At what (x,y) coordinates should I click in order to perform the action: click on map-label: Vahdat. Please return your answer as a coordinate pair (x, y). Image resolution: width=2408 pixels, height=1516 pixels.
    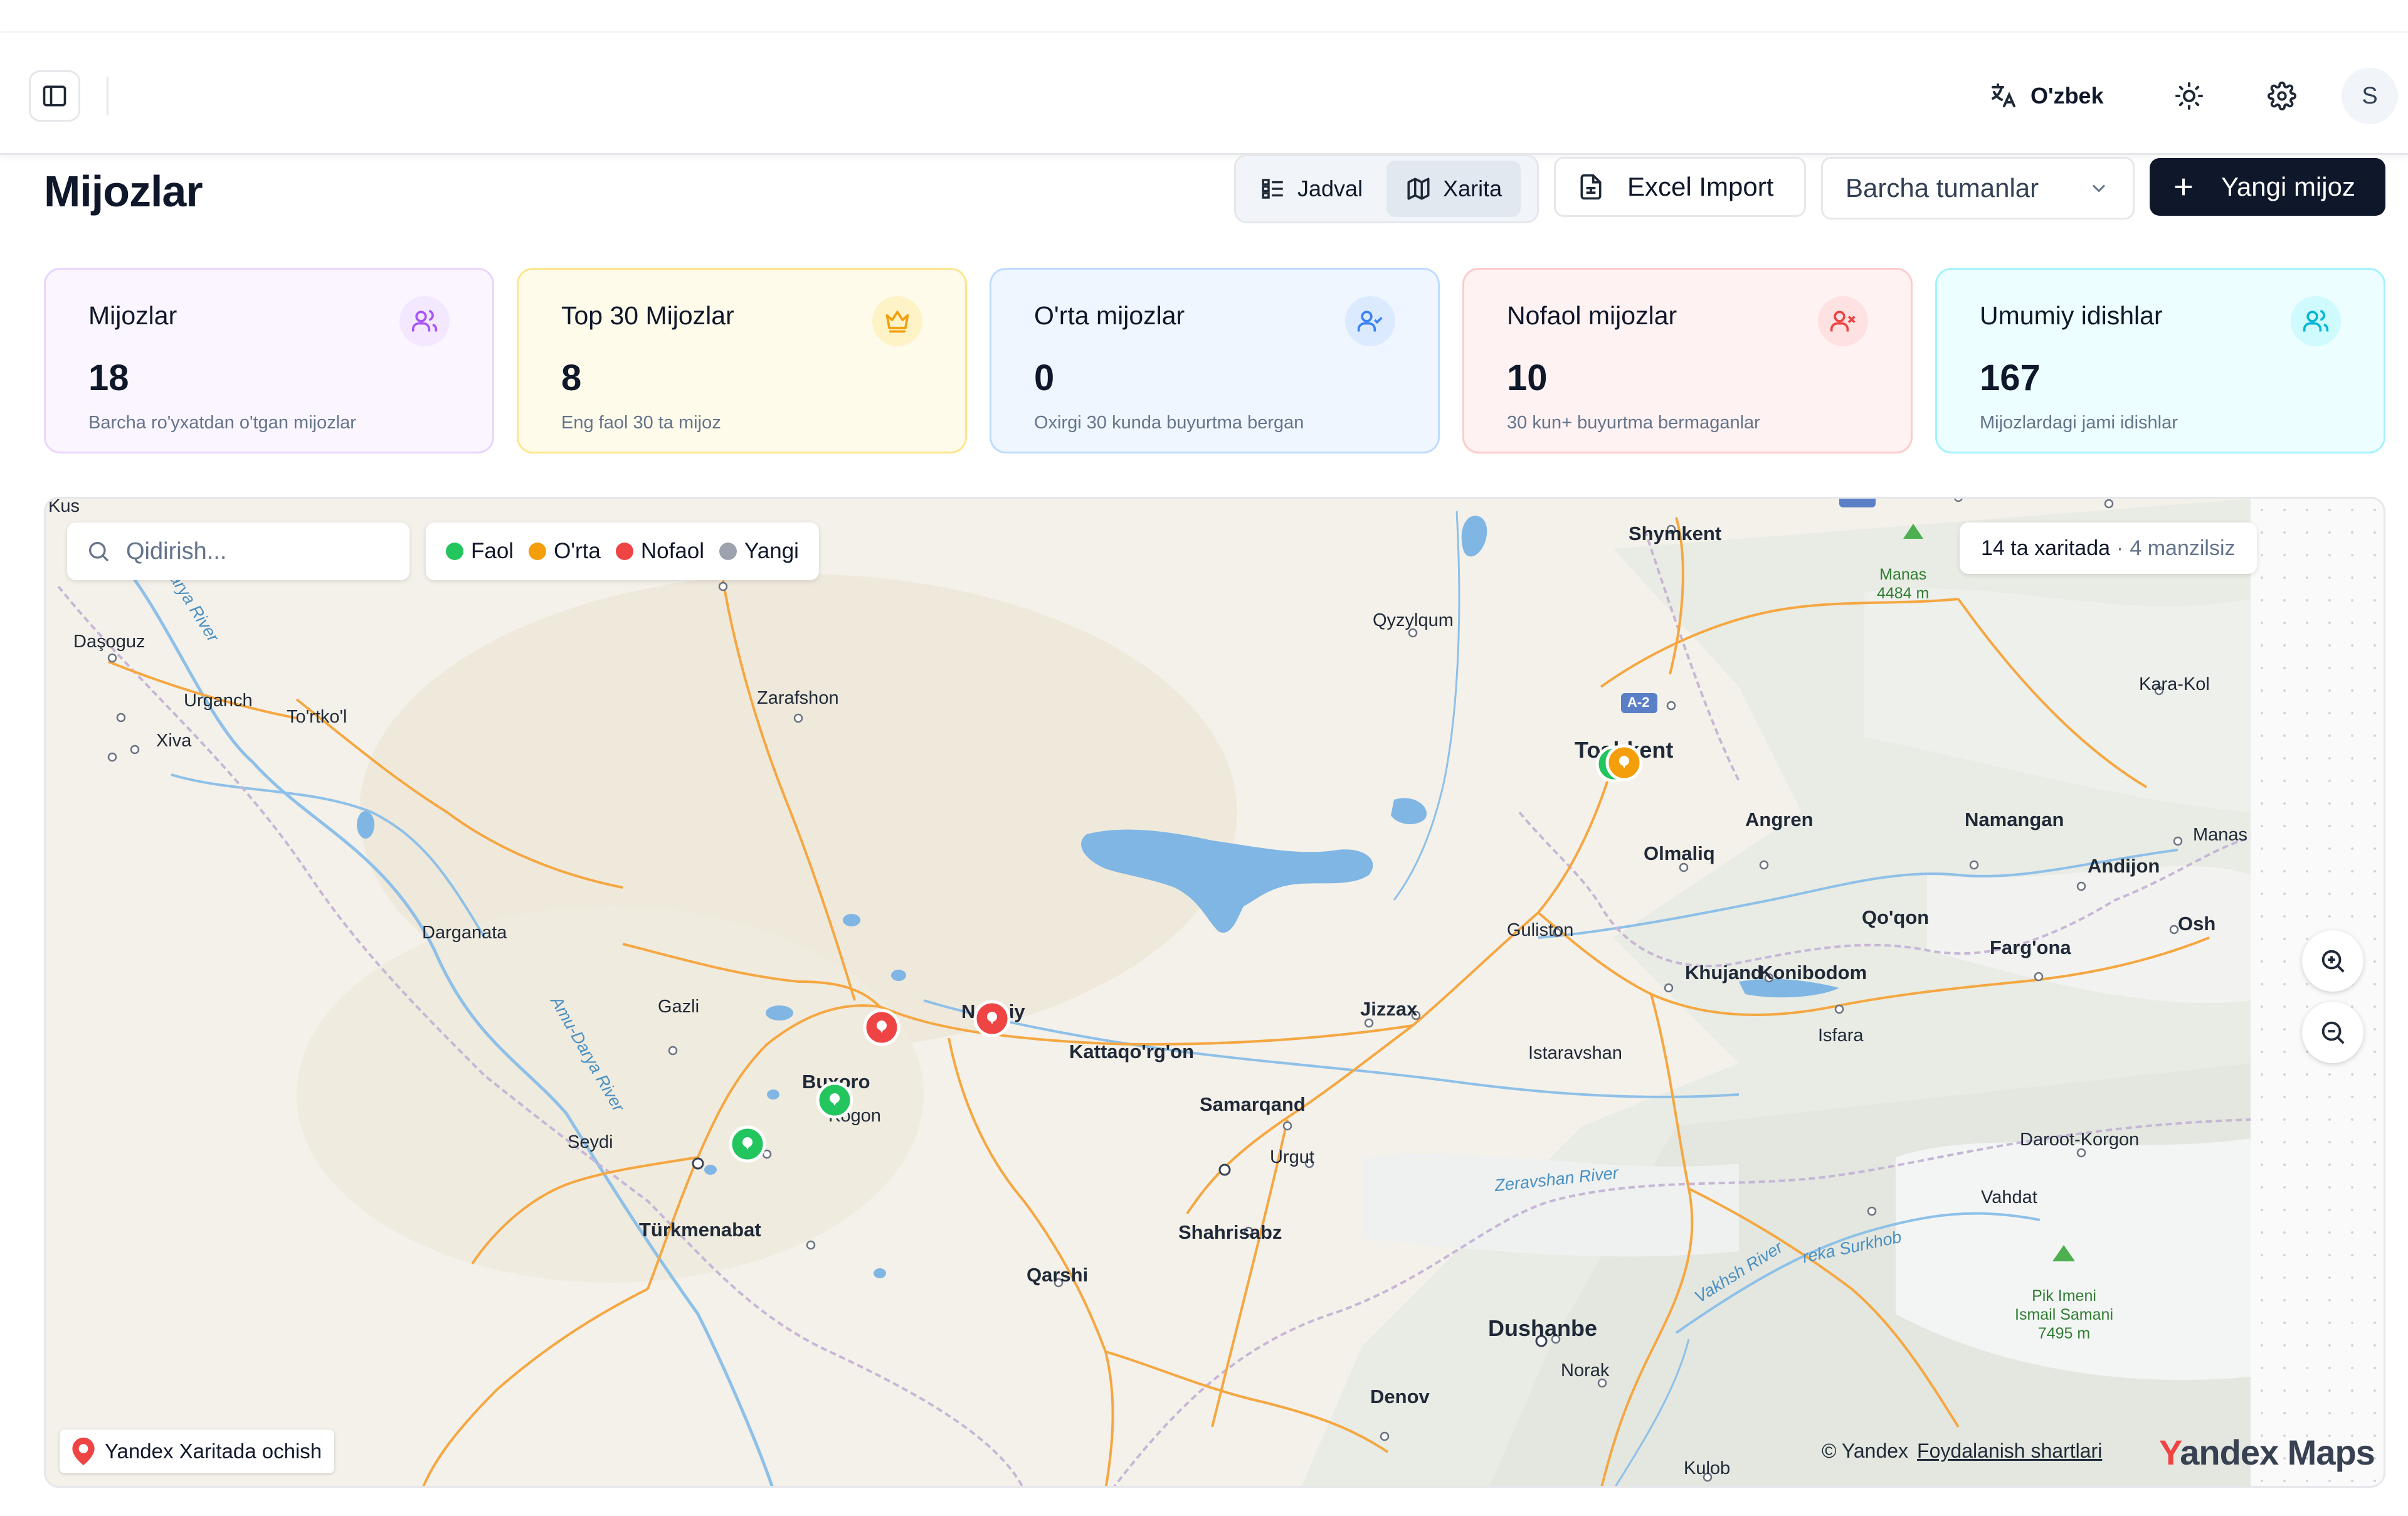
    Looking at the image, I should click on (2009, 1197).